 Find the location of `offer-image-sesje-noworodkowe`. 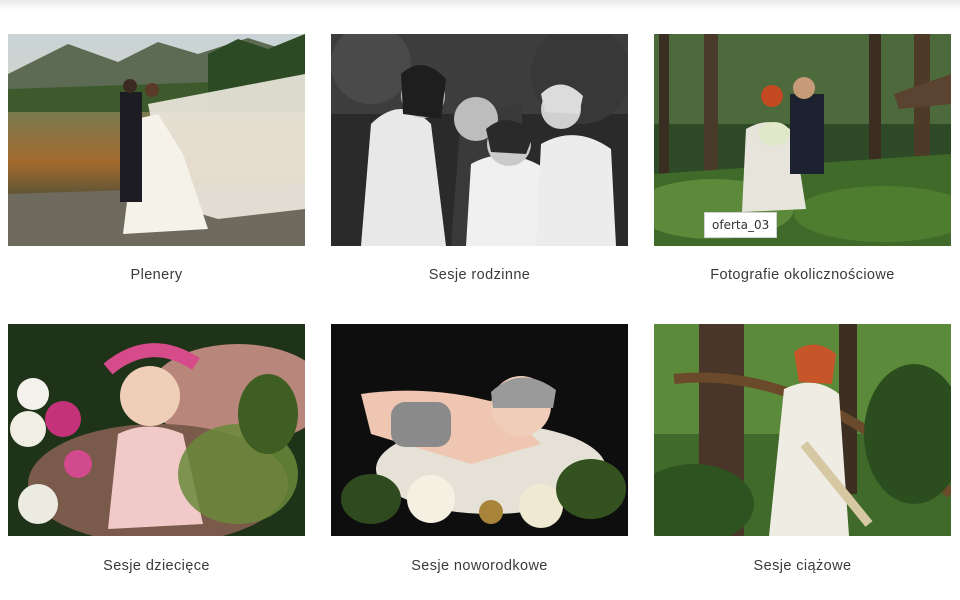

offer-image-sesje-noworodkowe is located at coordinates (479, 430).